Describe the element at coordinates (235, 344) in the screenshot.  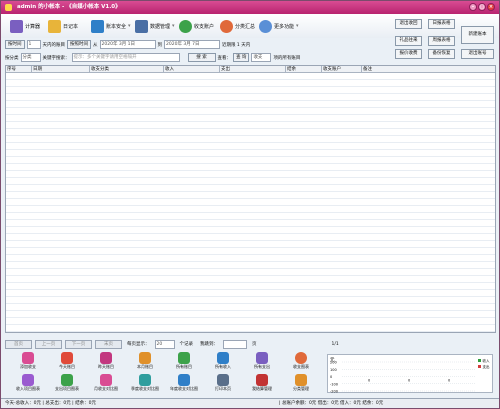
I see `jump-page-select` at that location.